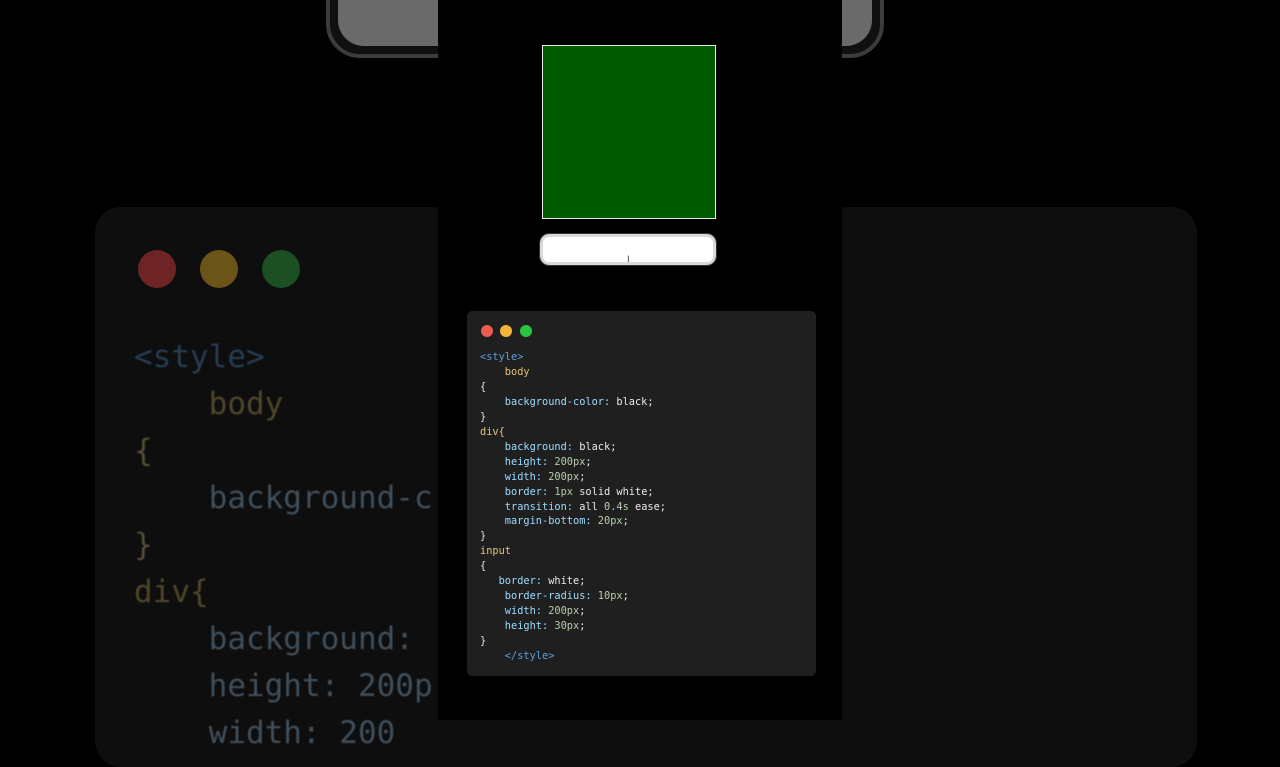 The width and height of the screenshot is (1280, 767). What do you see at coordinates (199, 357) in the screenshot?
I see `bg-code-line: <style>` at bounding box center [199, 357].